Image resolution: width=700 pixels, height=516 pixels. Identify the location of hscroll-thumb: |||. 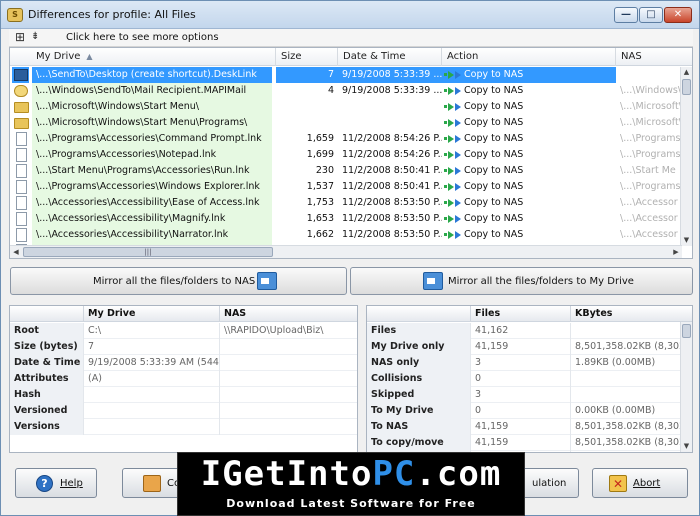
(148, 252).